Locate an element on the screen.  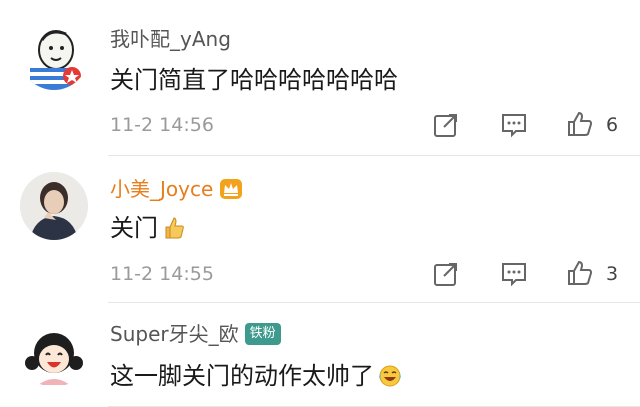
comment-text: 关门简直了哈哈哈哈哈哈哈 is located at coordinates (254, 80).